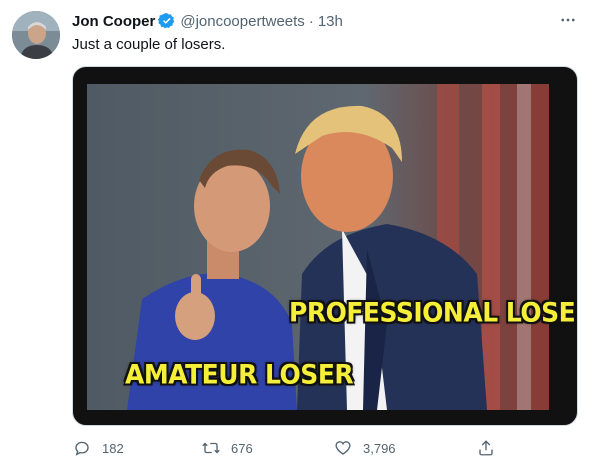 This screenshot has width=592, height=466. Describe the element at coordinates (325, 448) in the screenshot. I see `tweet-actions: 182 676 3,796` at that location.